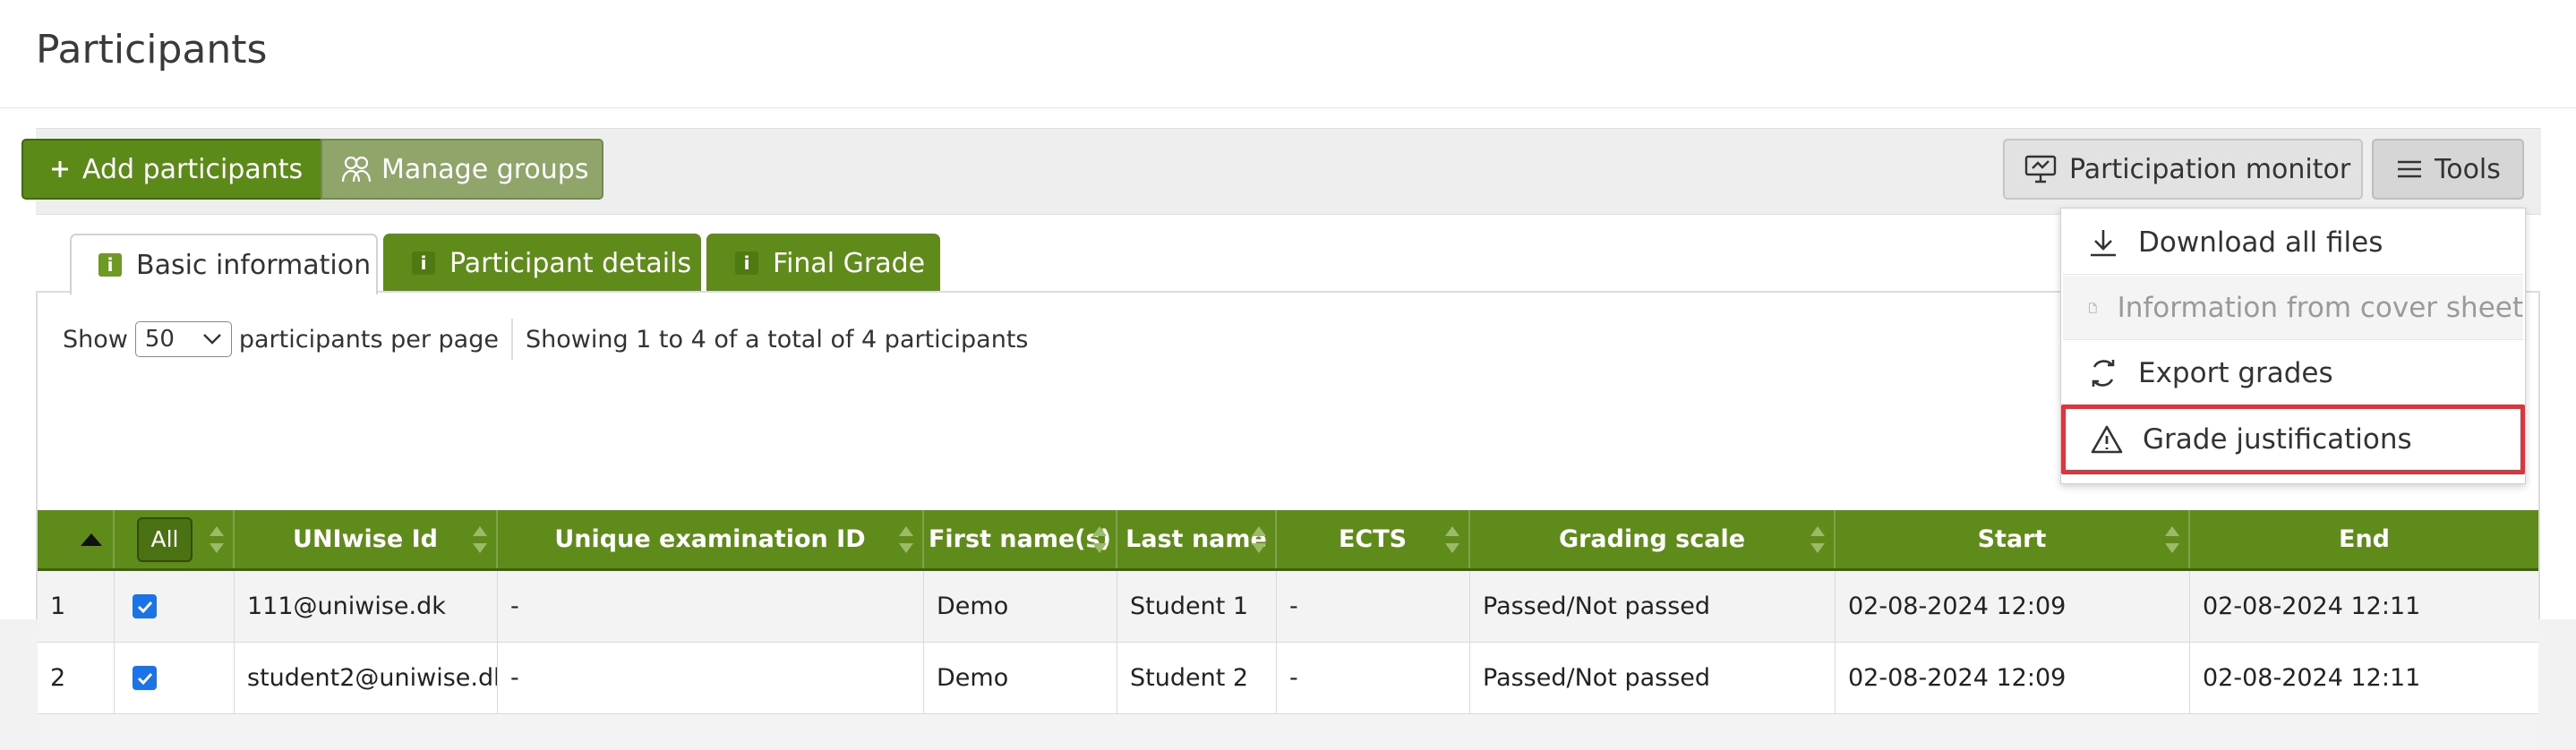  I want to click on warning-icon, so click(2107, 439).